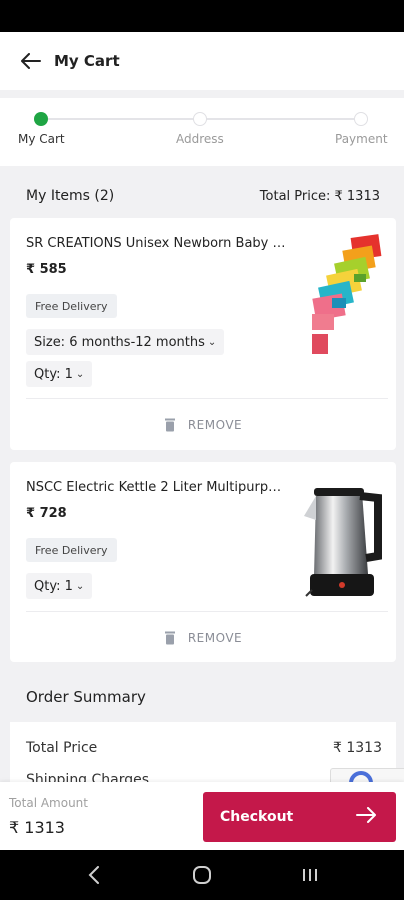 The width and height of the screenshot is (404, 900). I want to click on step-label-my-cart: My Cart, so click(41, 139).